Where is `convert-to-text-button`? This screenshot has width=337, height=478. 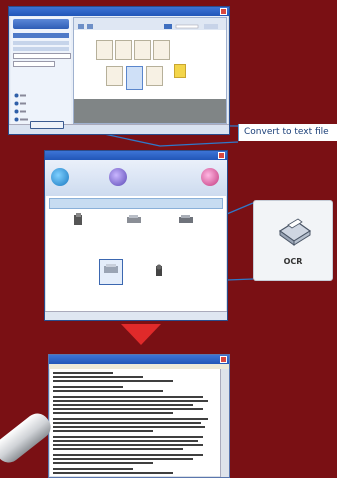
convert-to-text-button is located at coordinates (47, 125).